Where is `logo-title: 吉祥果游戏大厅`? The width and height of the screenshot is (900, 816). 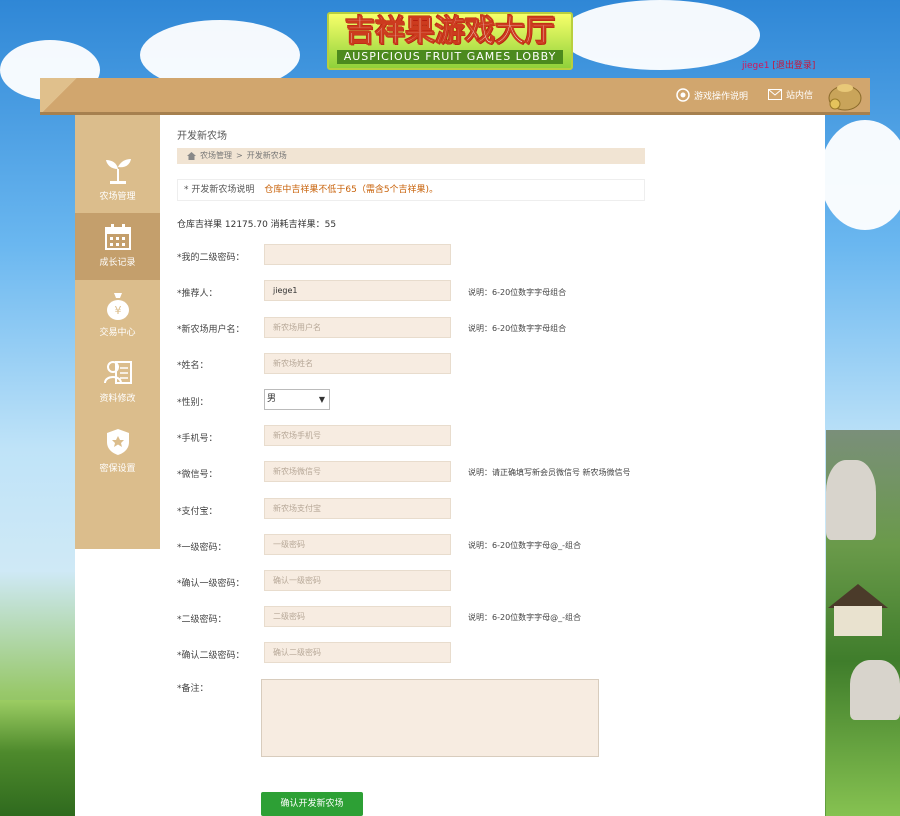 logo-title: 吉祥果游戏大厅 is located at coordinates (450, 32).